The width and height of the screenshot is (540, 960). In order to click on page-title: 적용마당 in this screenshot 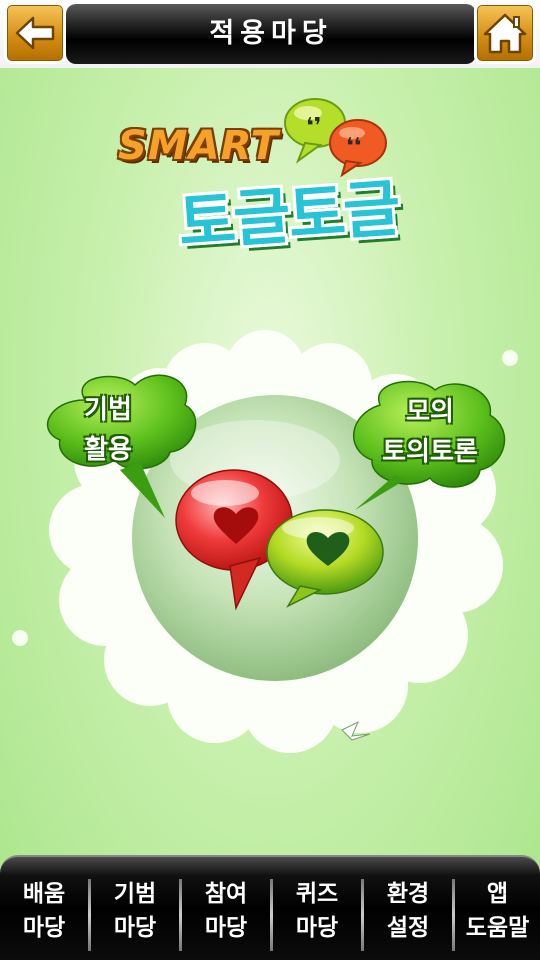, I will do `click(271, 33)`.